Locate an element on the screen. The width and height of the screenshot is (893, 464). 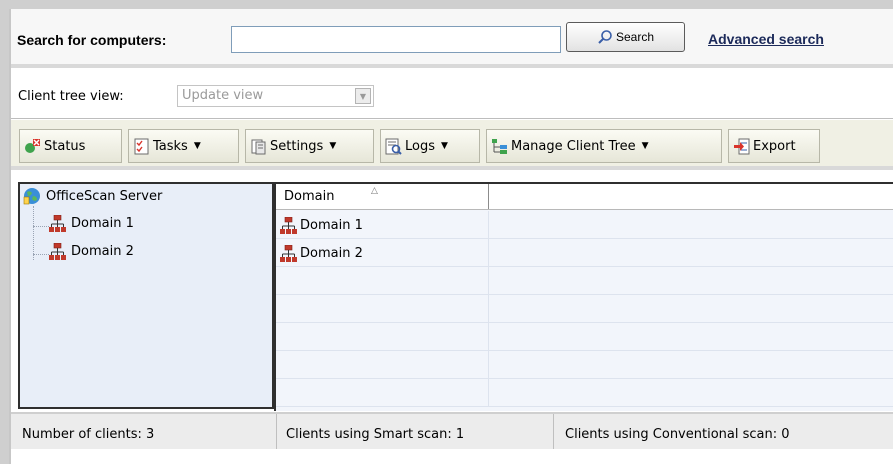
logs-dropdown-icon: ▼ is located at coordinates (444, 146).